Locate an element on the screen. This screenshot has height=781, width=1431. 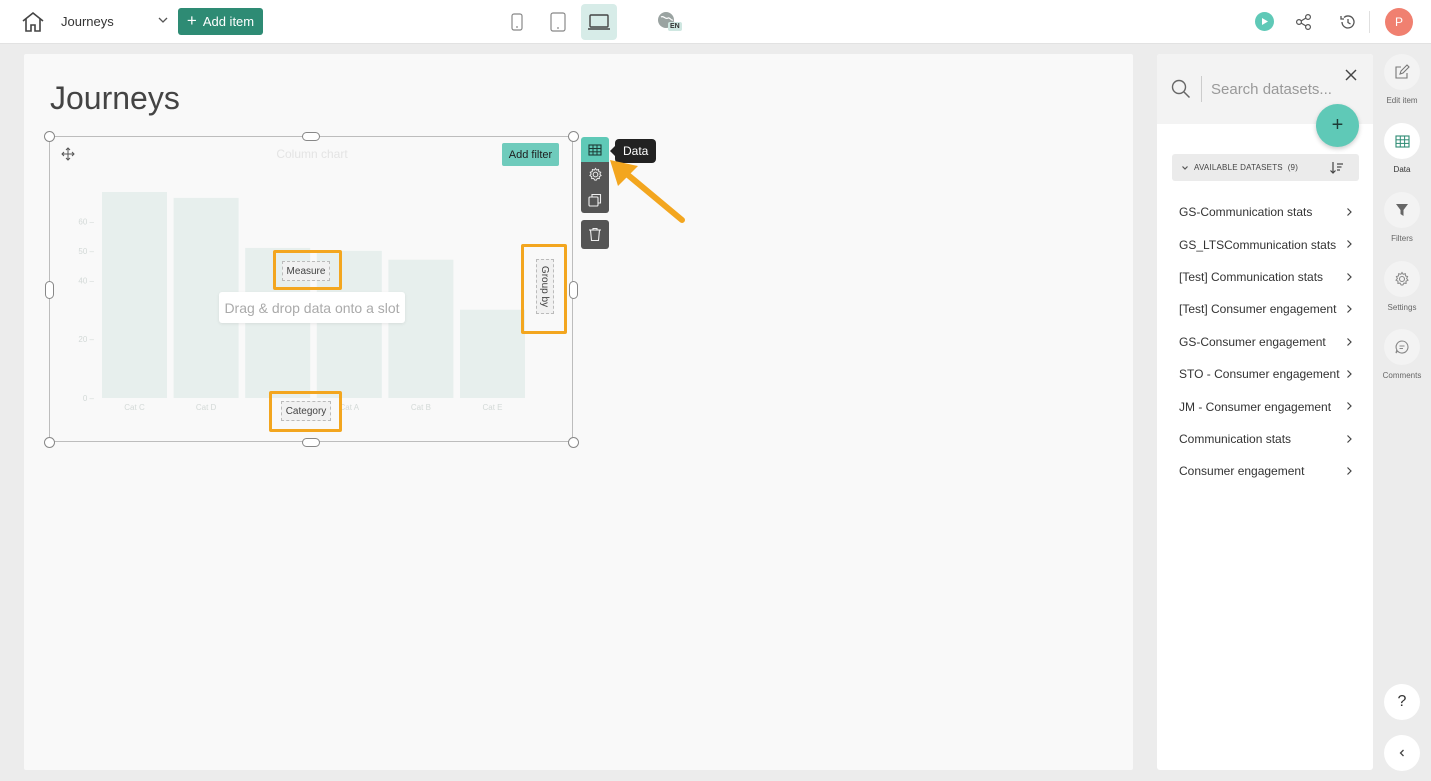
resize-handle-top is located at coordinates (311, 136).